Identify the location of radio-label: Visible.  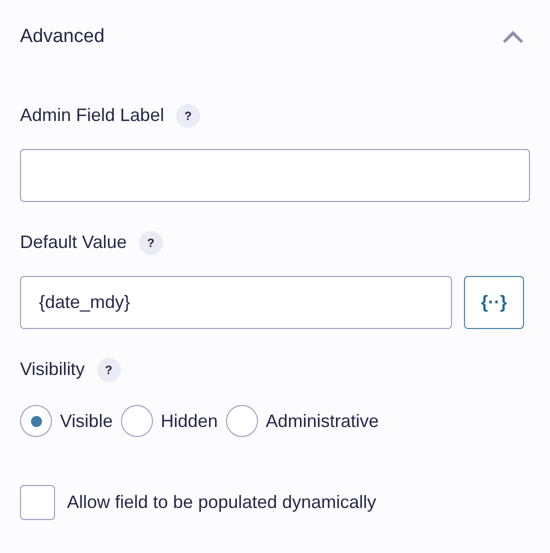
(86, 421).